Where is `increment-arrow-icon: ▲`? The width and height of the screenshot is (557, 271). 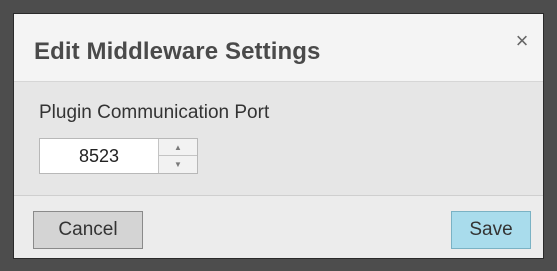
increment-arrow-icon: ▲ is located at coordinates (178, 147).